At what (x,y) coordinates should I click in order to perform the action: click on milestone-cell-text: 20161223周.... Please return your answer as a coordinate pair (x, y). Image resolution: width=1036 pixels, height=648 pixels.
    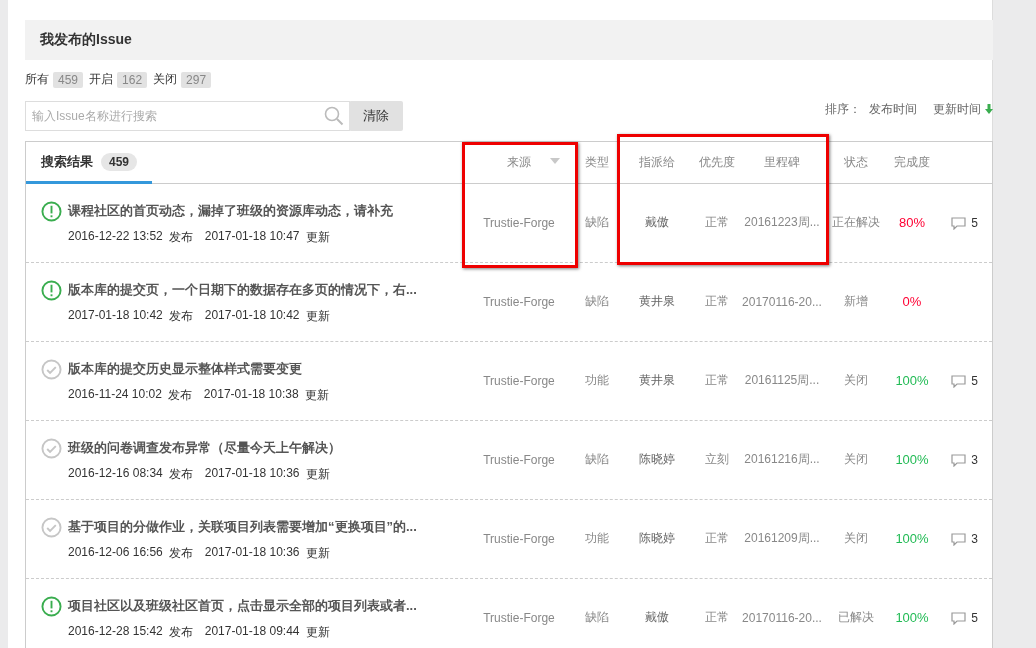
    Looking at the image, I should click on (782, 222).